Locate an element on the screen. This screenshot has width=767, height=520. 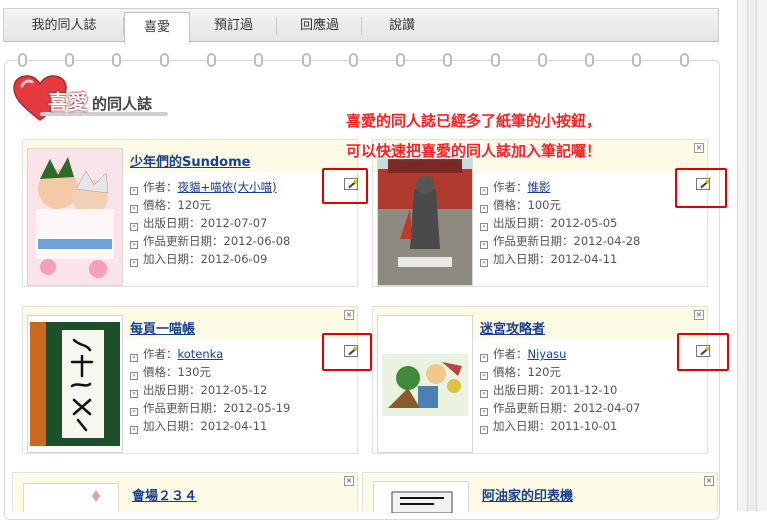
release-row: » 出版日期：2011-12-10 is located at coordinates (560, 390).